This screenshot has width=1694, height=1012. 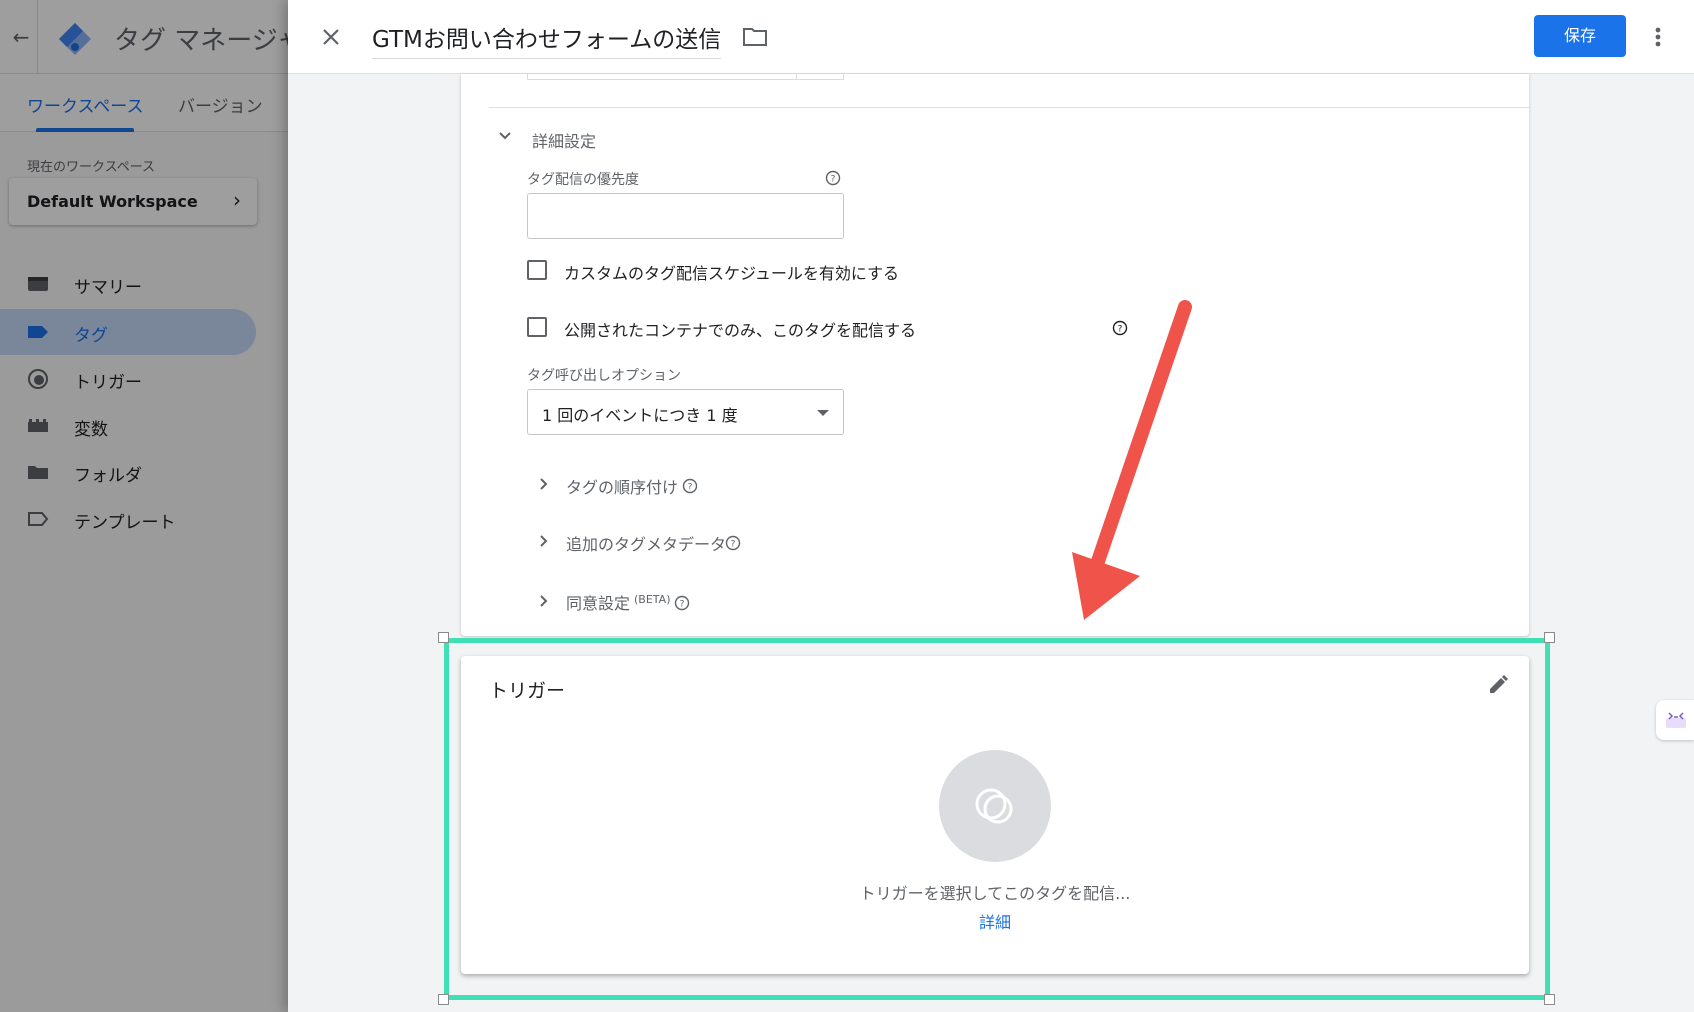 I want to click on previous-field-cutoff, so click(x=685, y=77).